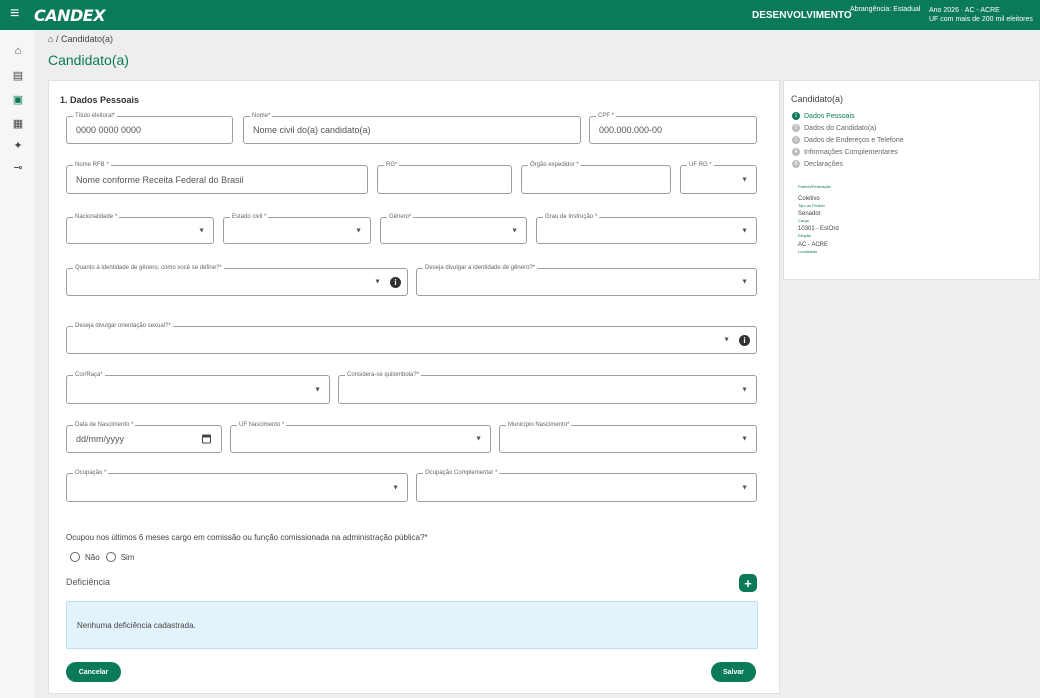 The width and height of the screenshot is (1040, 698). What do you see at coordinates (808, 251) in the screenshot?
I see `localidade-label: Localidade` at bounding box center [808, 251].